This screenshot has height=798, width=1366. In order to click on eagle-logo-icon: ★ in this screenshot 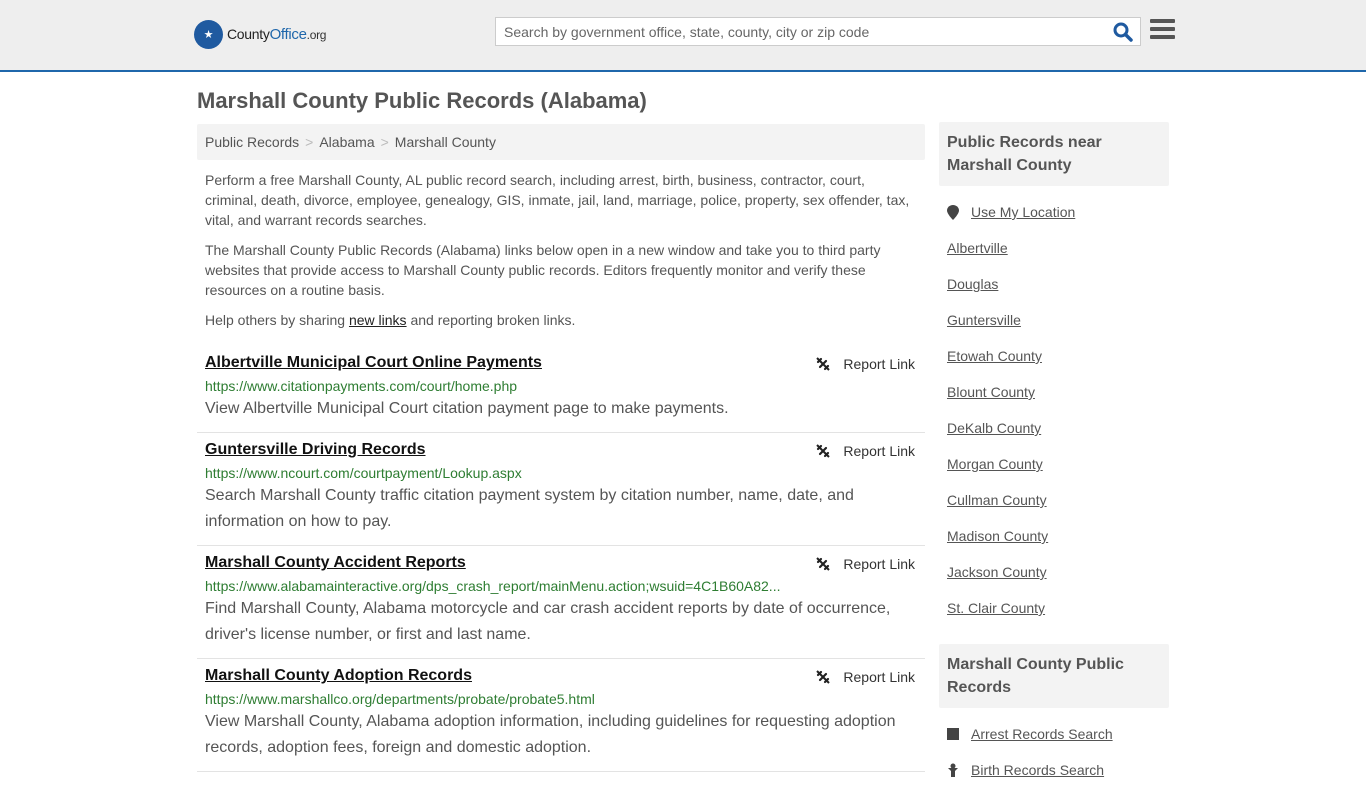, I will do `click(208, 34)`.